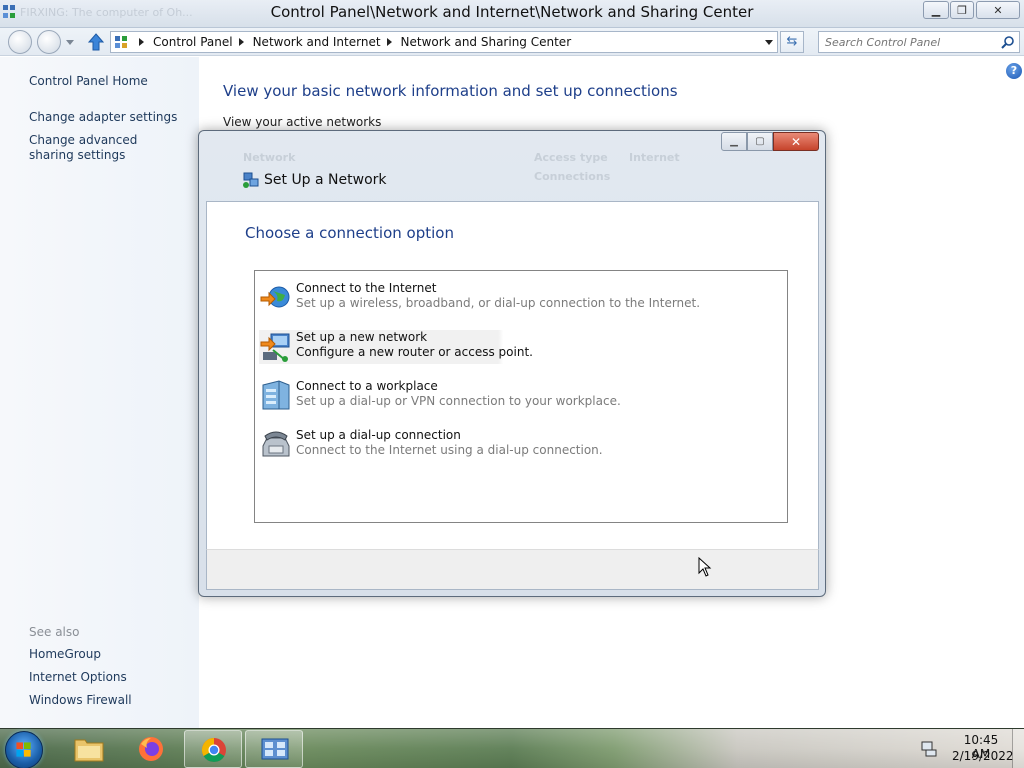 Image resolution: width=1024 pixels, height=768 pixels. Describe the element at coordinates (705, 567) in the screenshot. I see `mouse-cursor-icon` at that location.